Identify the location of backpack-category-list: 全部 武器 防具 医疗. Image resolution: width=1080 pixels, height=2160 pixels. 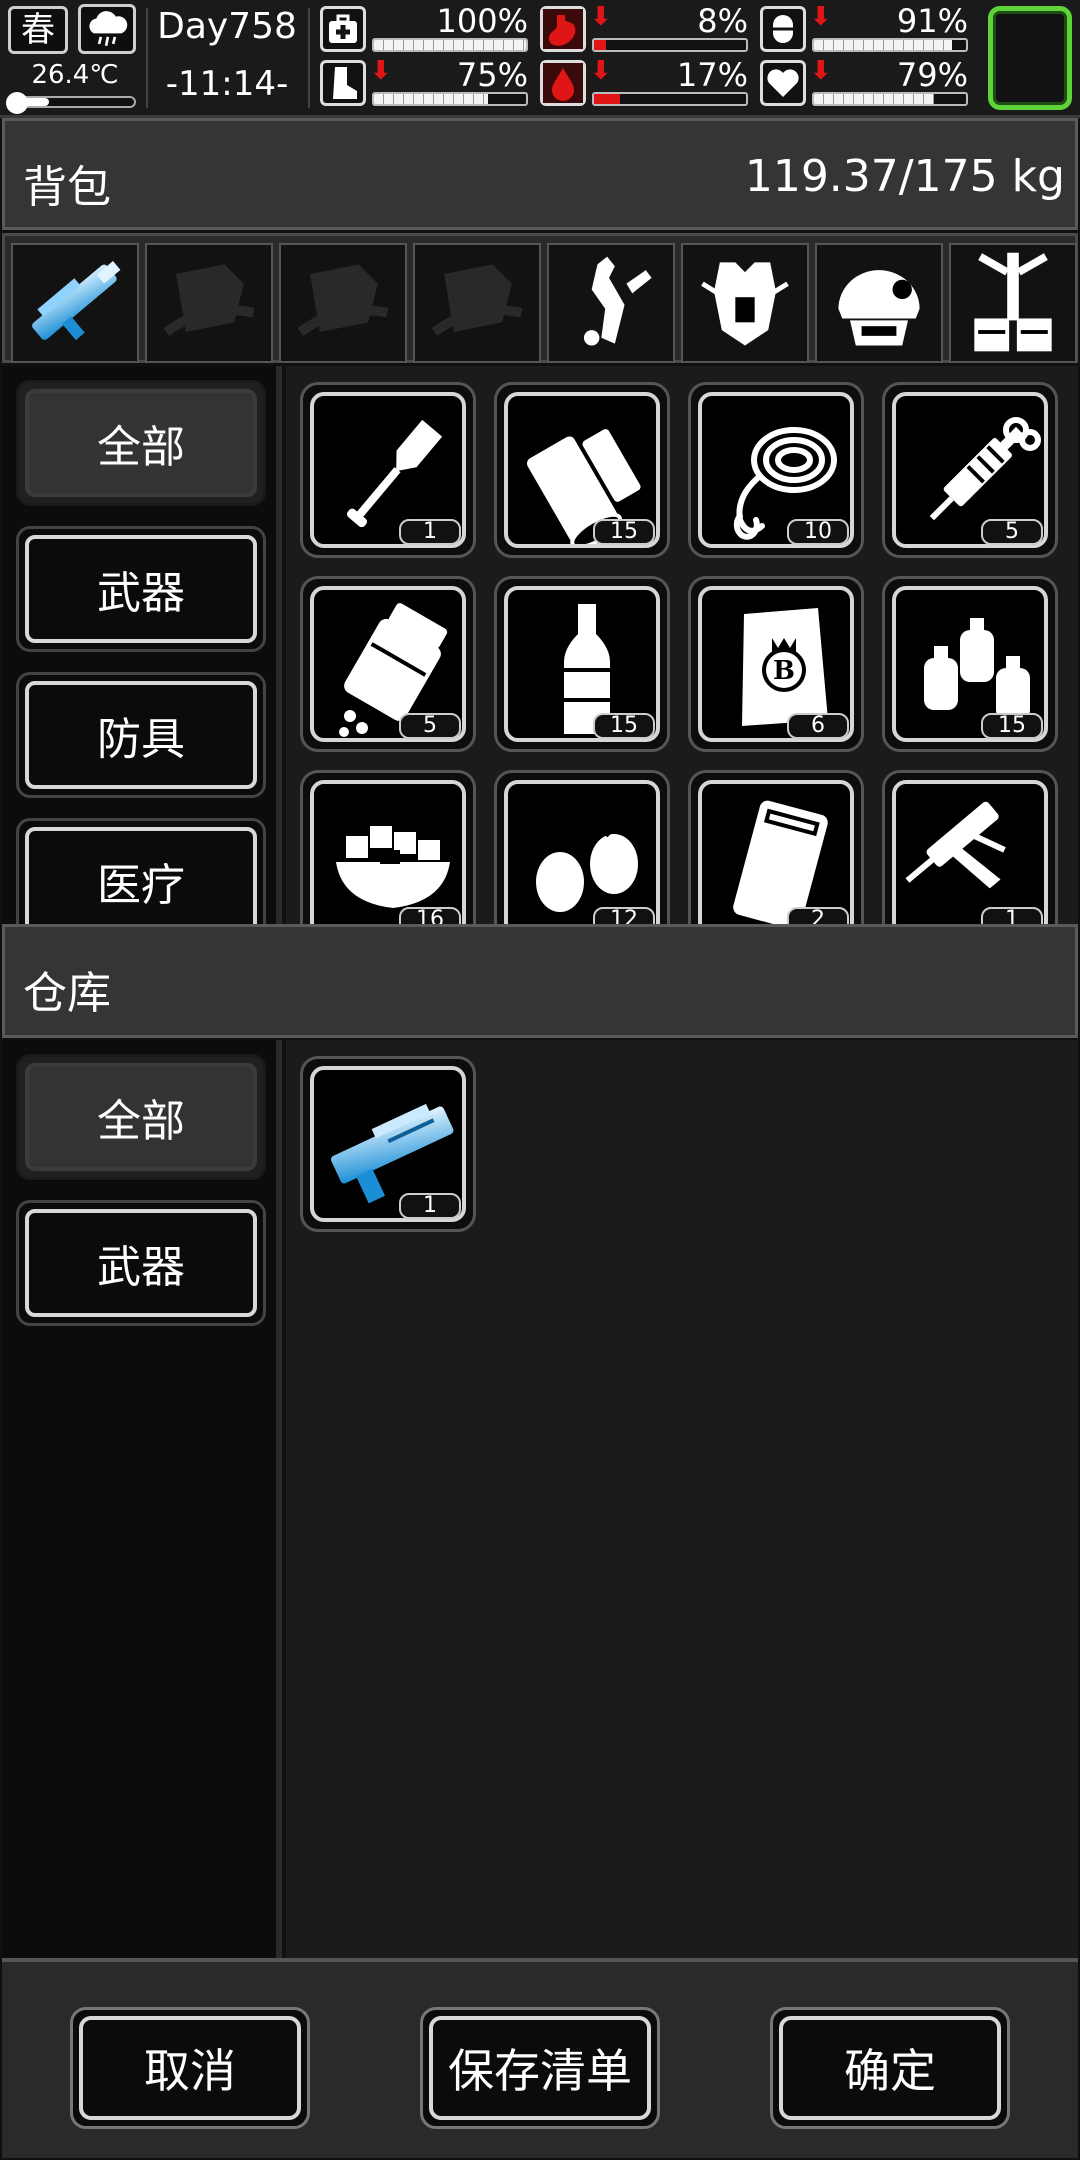
(142, 655).